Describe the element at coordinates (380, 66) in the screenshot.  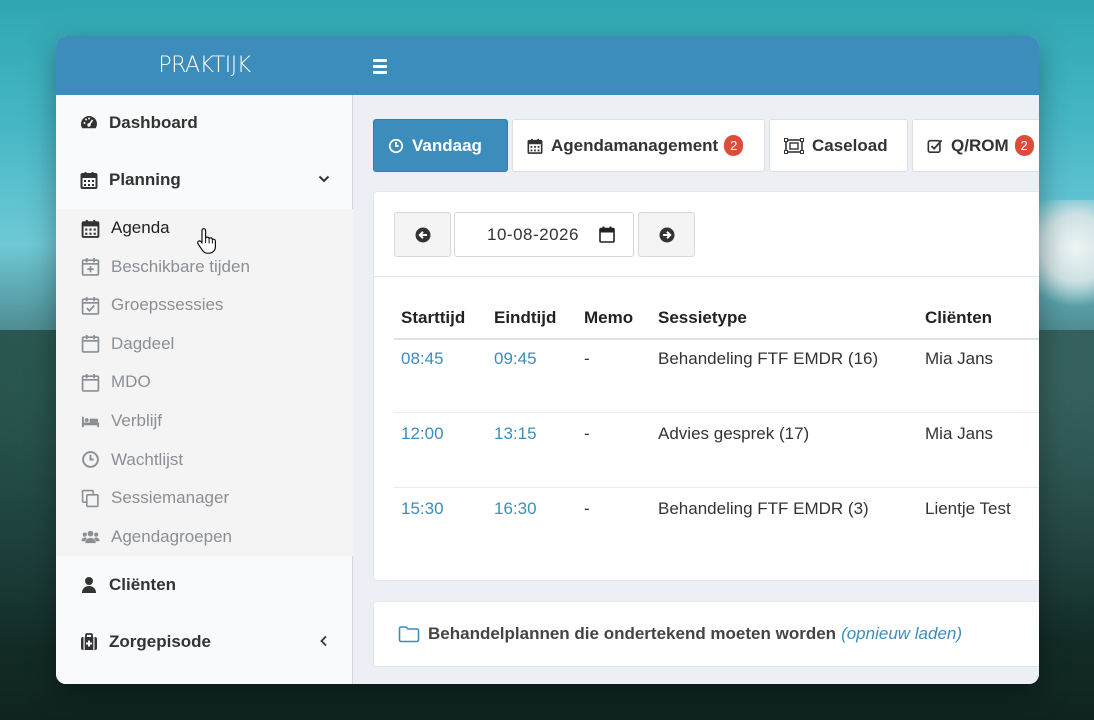
I see `hamburger-menu-icon` at that location.